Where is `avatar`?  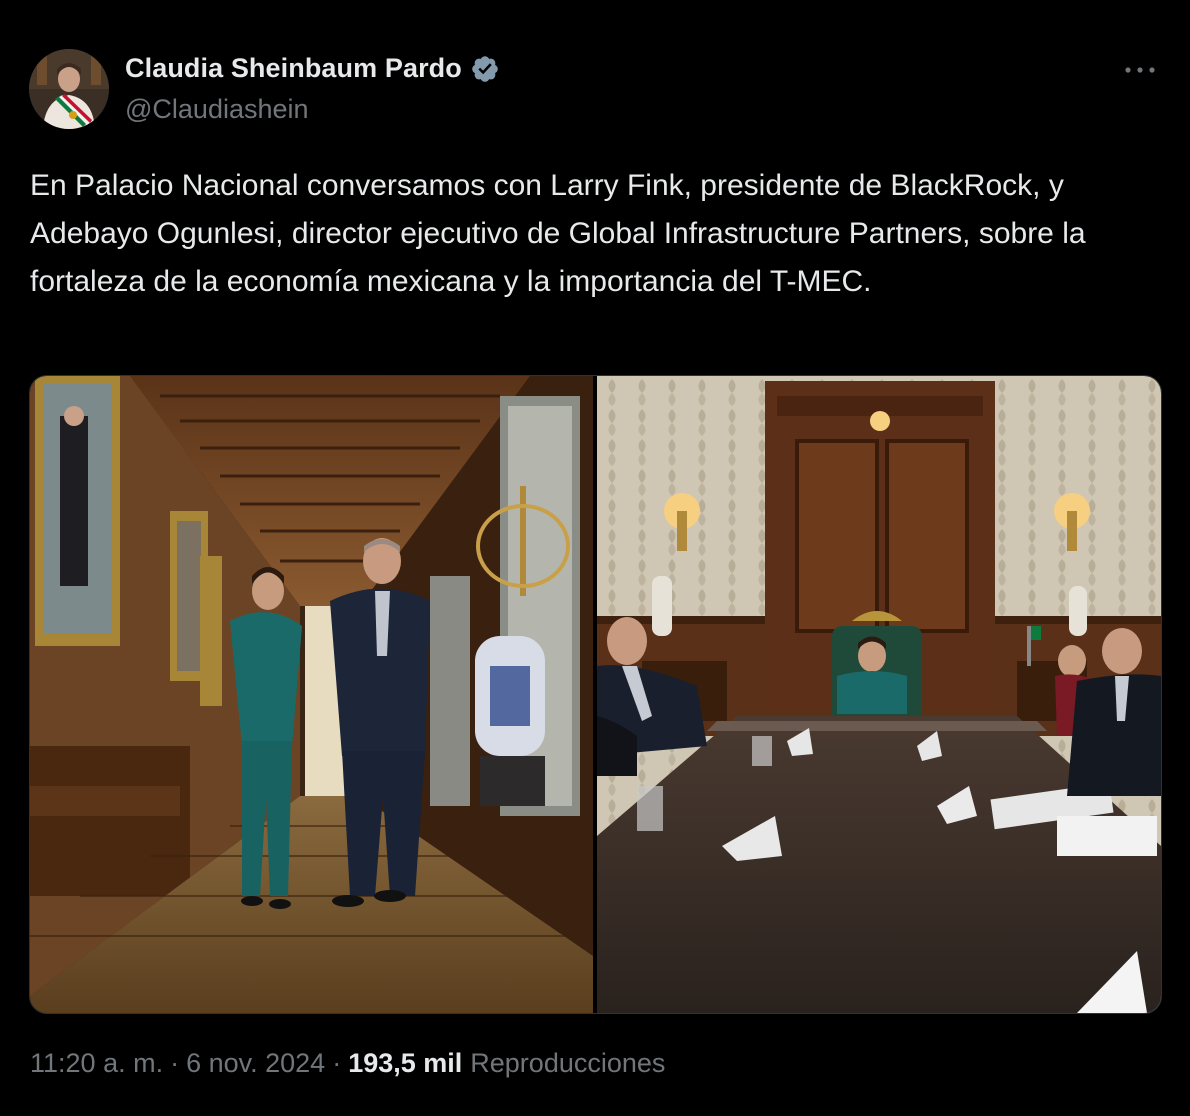 avatar is located at coordinates (69, 89).